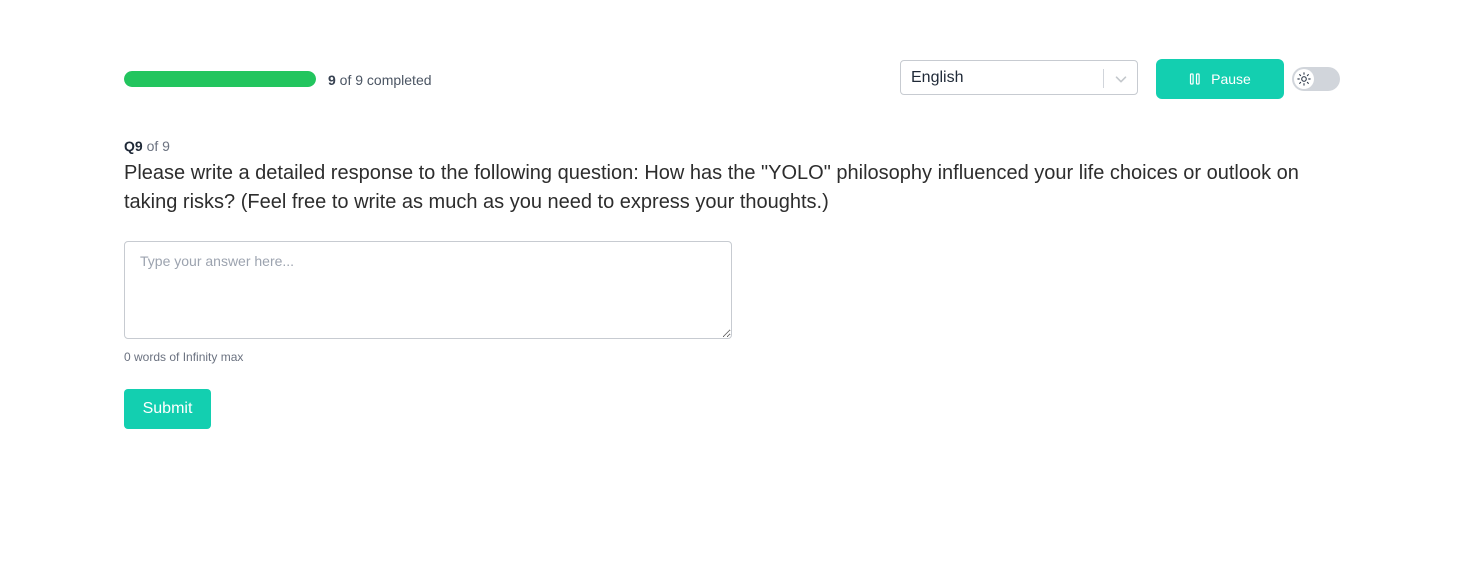  I want to click on question-number-current: Q9, so click(133, 146).